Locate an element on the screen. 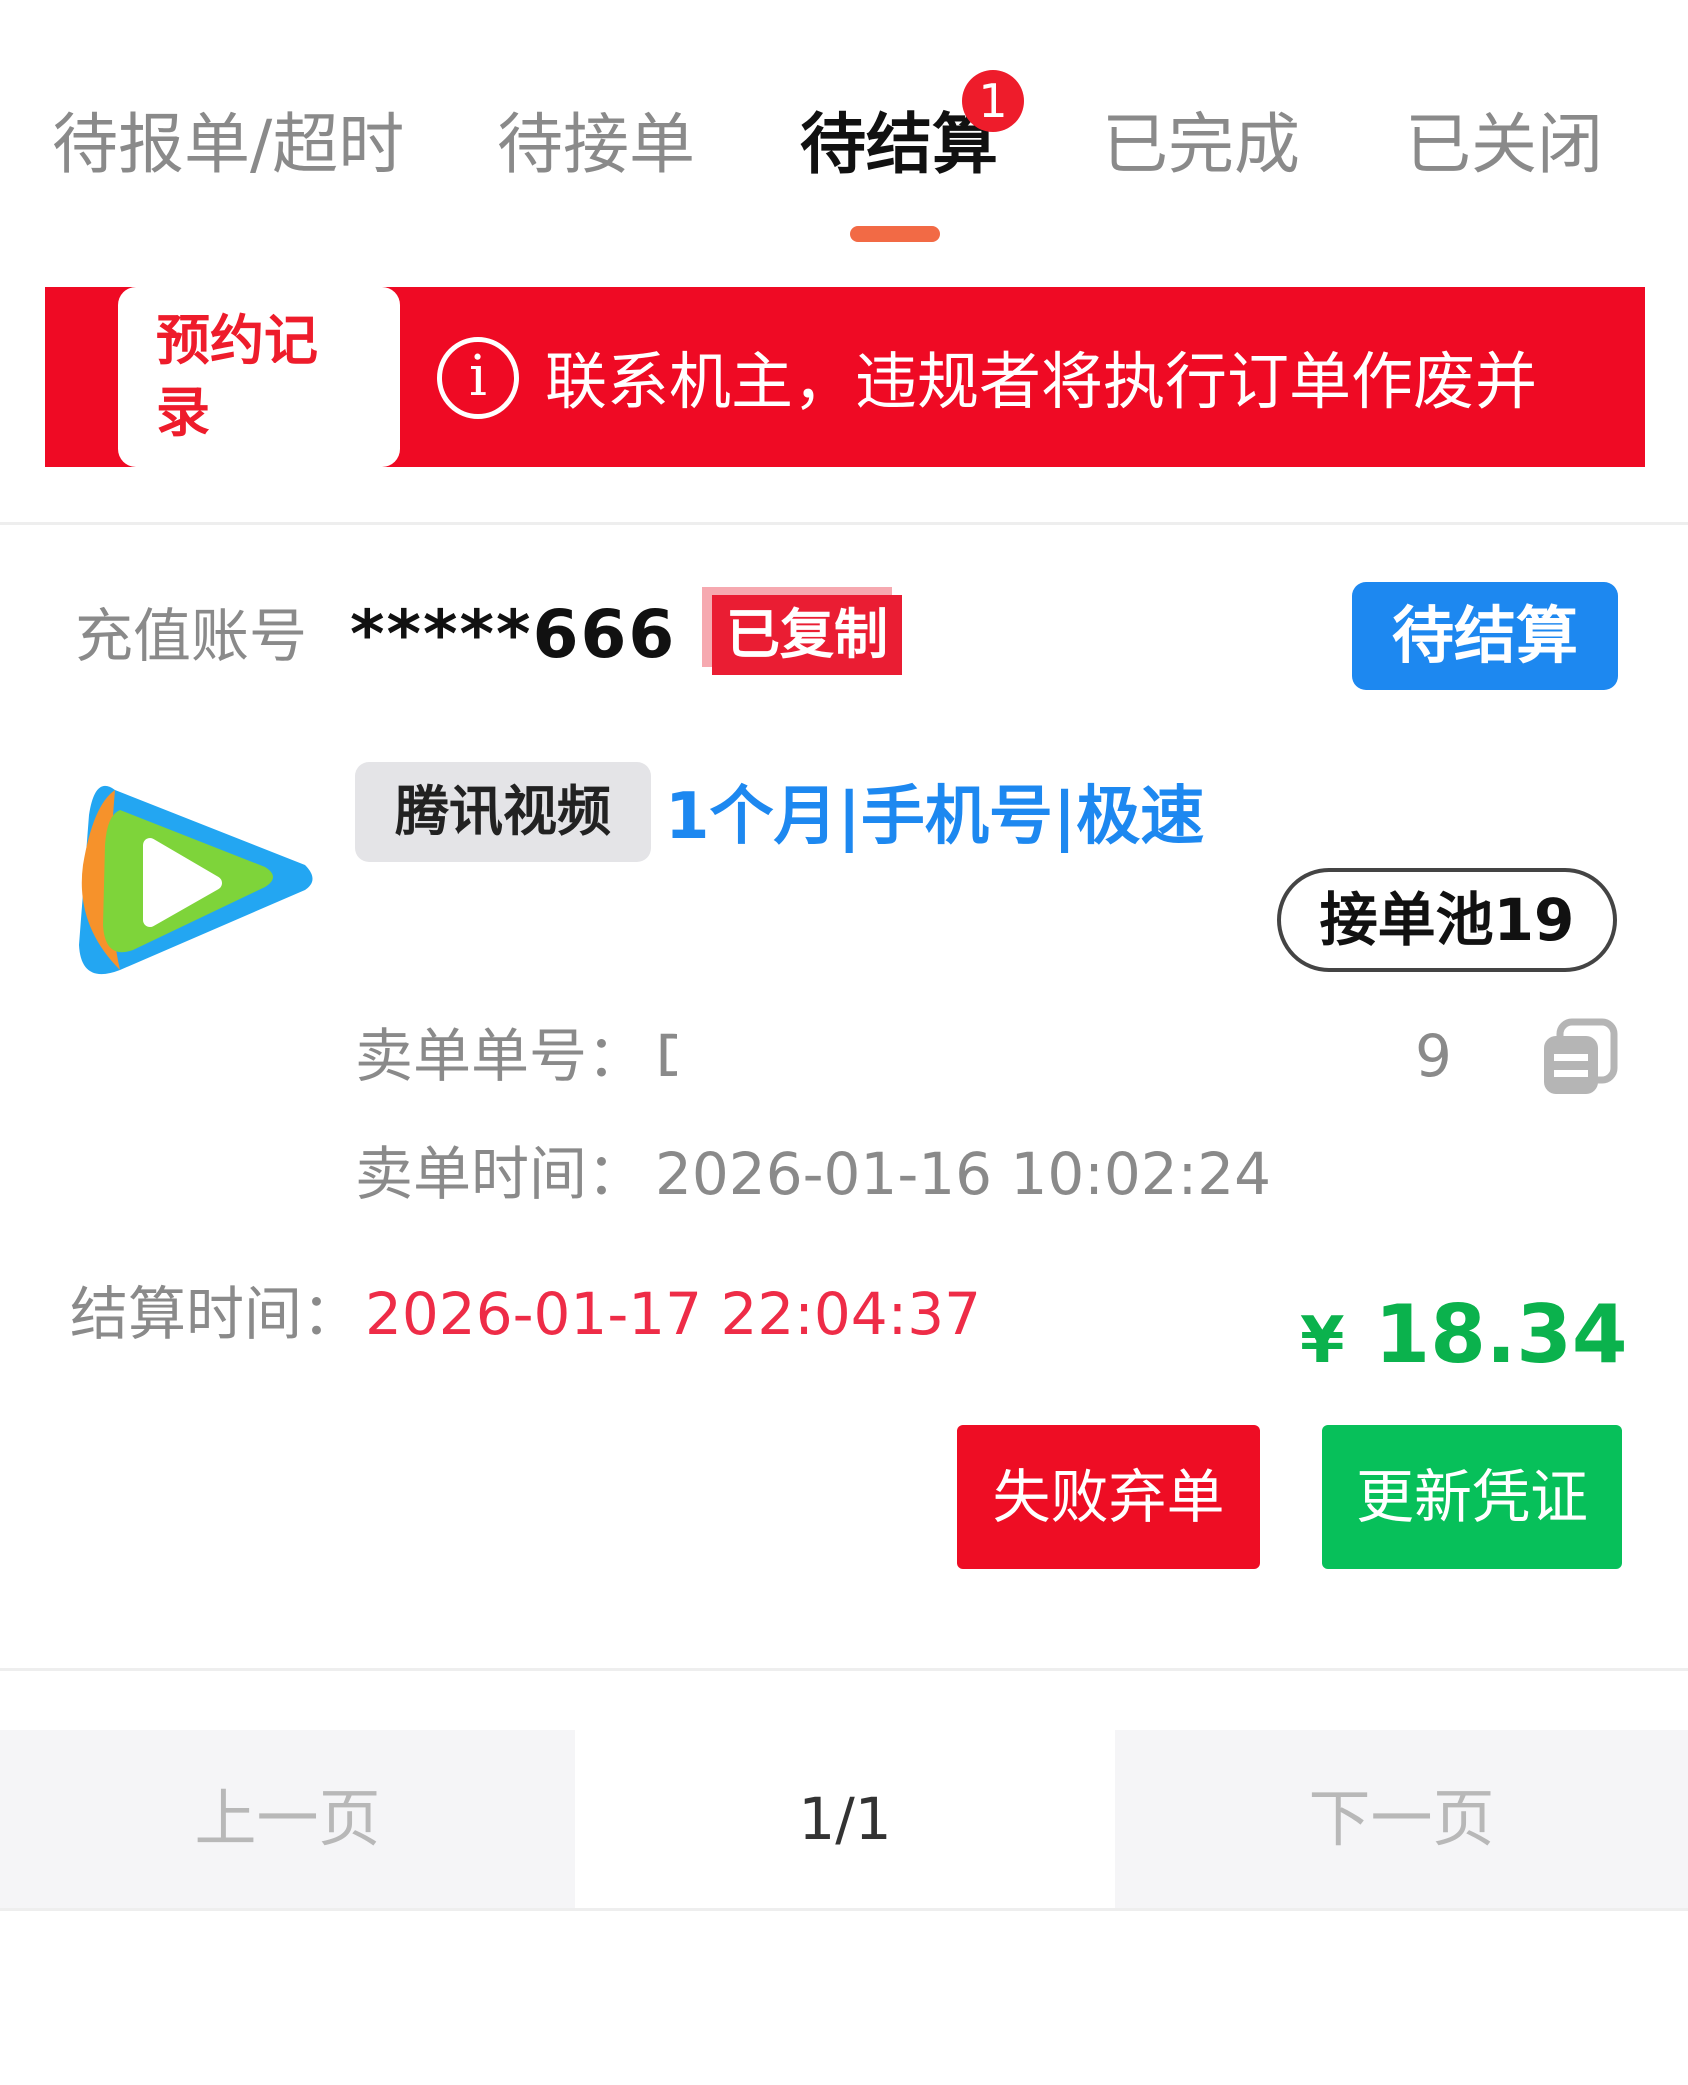 Image resolution: width=1688 pixels, height=2085 pixels. abandon-order-button: 失败弃单 is located at coordinates (1108, 1497).